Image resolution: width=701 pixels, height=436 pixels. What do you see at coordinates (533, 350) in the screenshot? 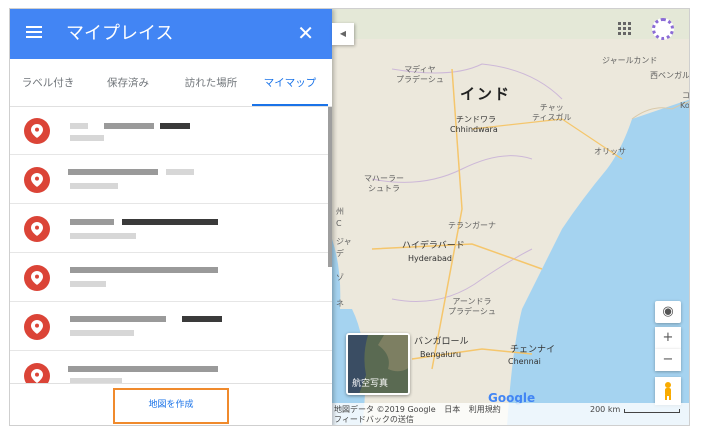
I see `label-chennai-ja: チェンナイ` at bounding box center [533, 350].